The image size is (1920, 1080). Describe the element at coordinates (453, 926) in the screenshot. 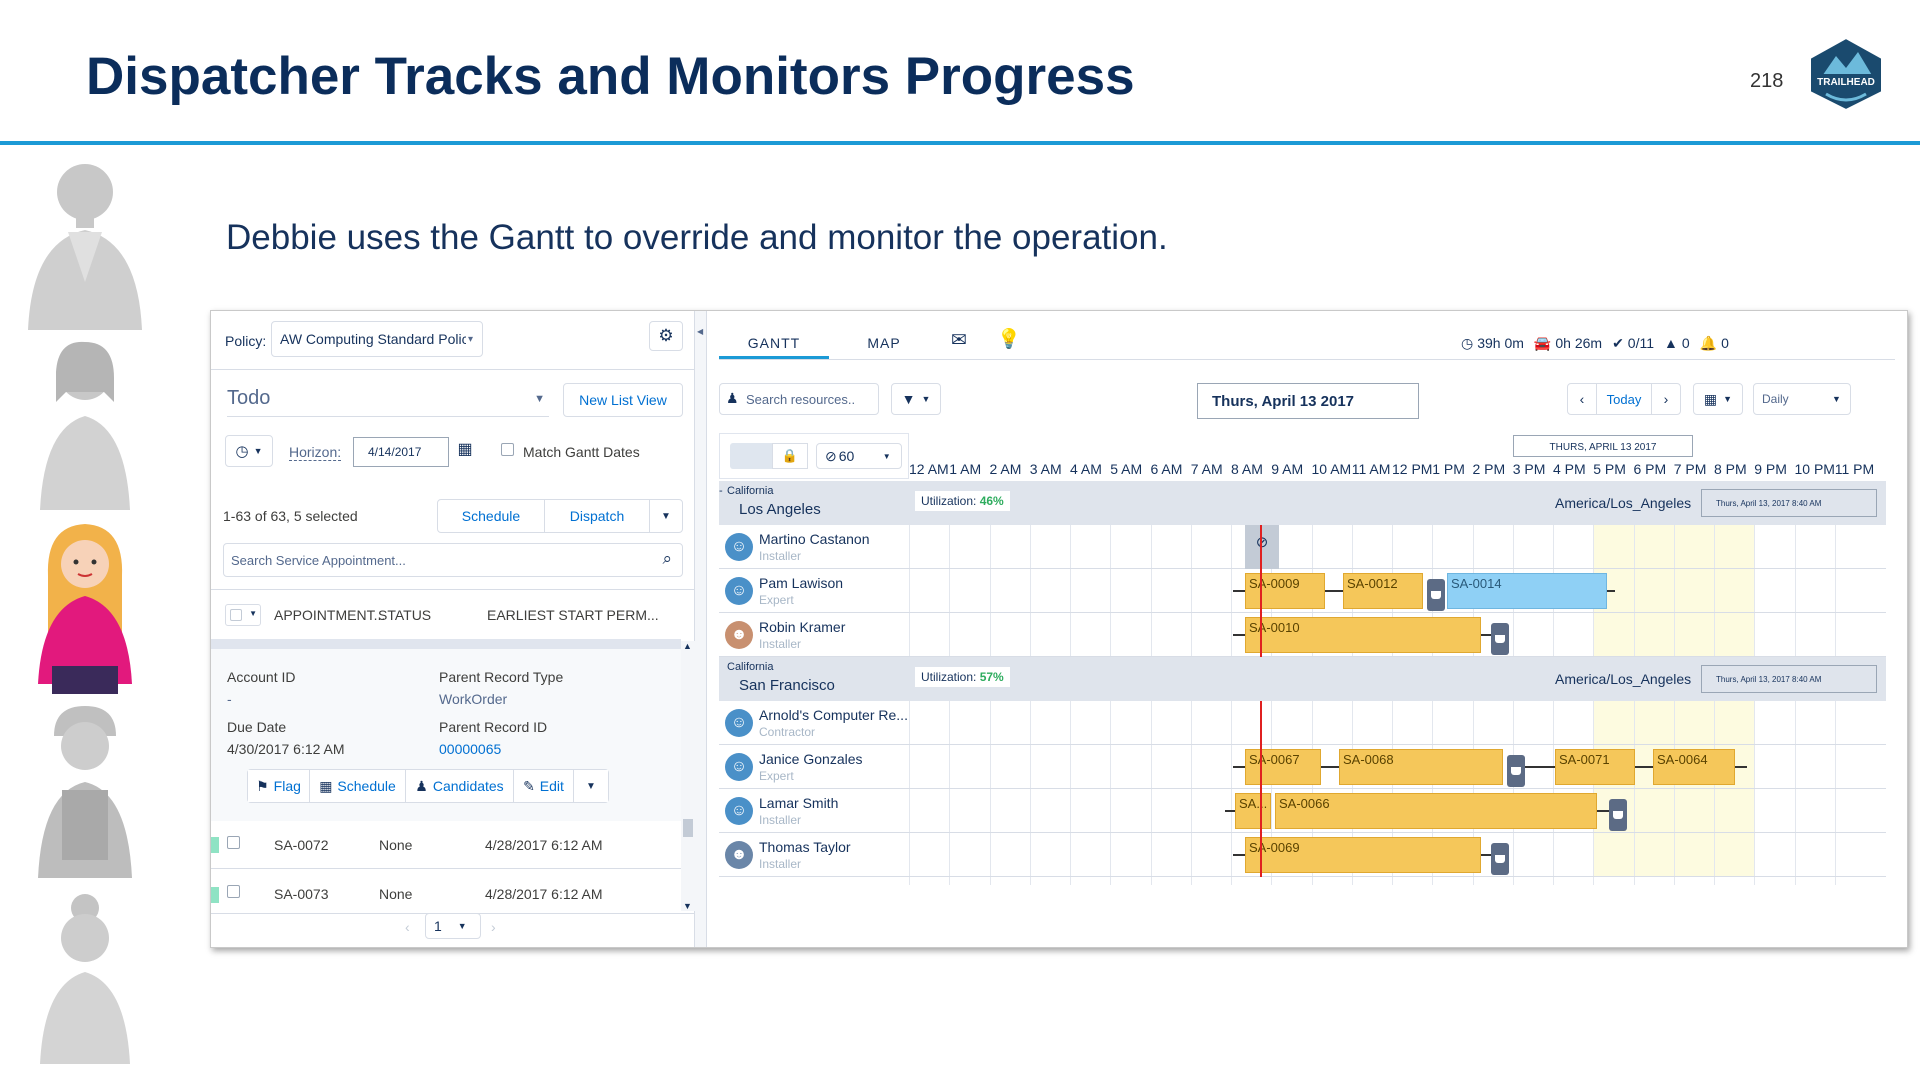

I see `page-select: 1 ▼` at that location.